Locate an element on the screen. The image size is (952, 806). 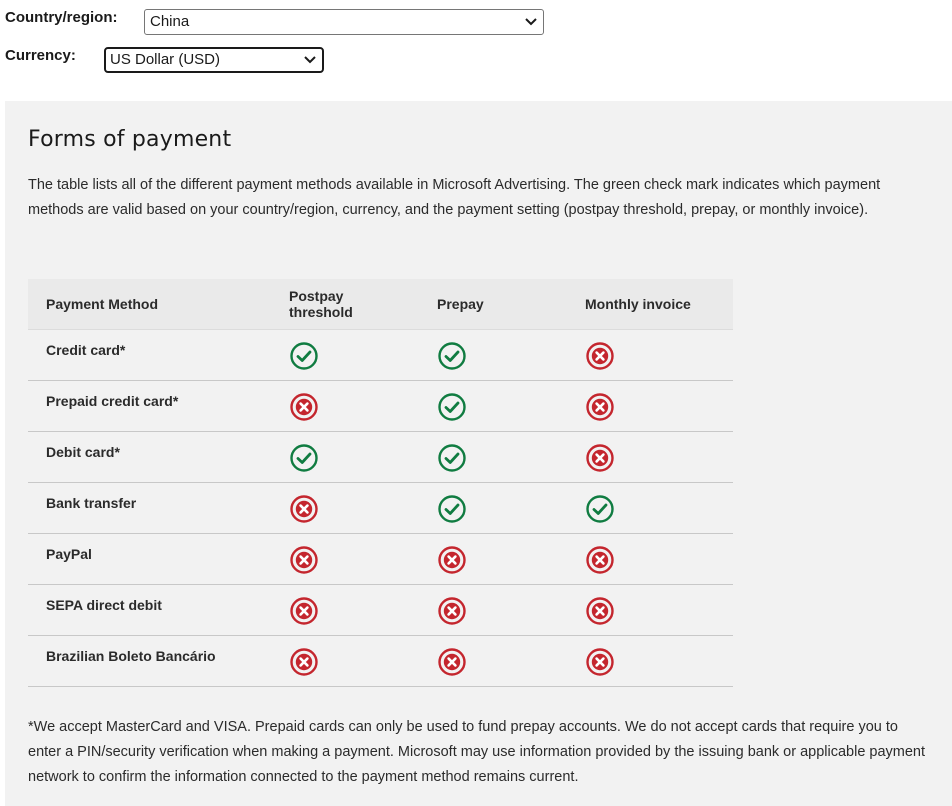
payment-method-name: SEPA direct debit is located at coordinates (104, 604).